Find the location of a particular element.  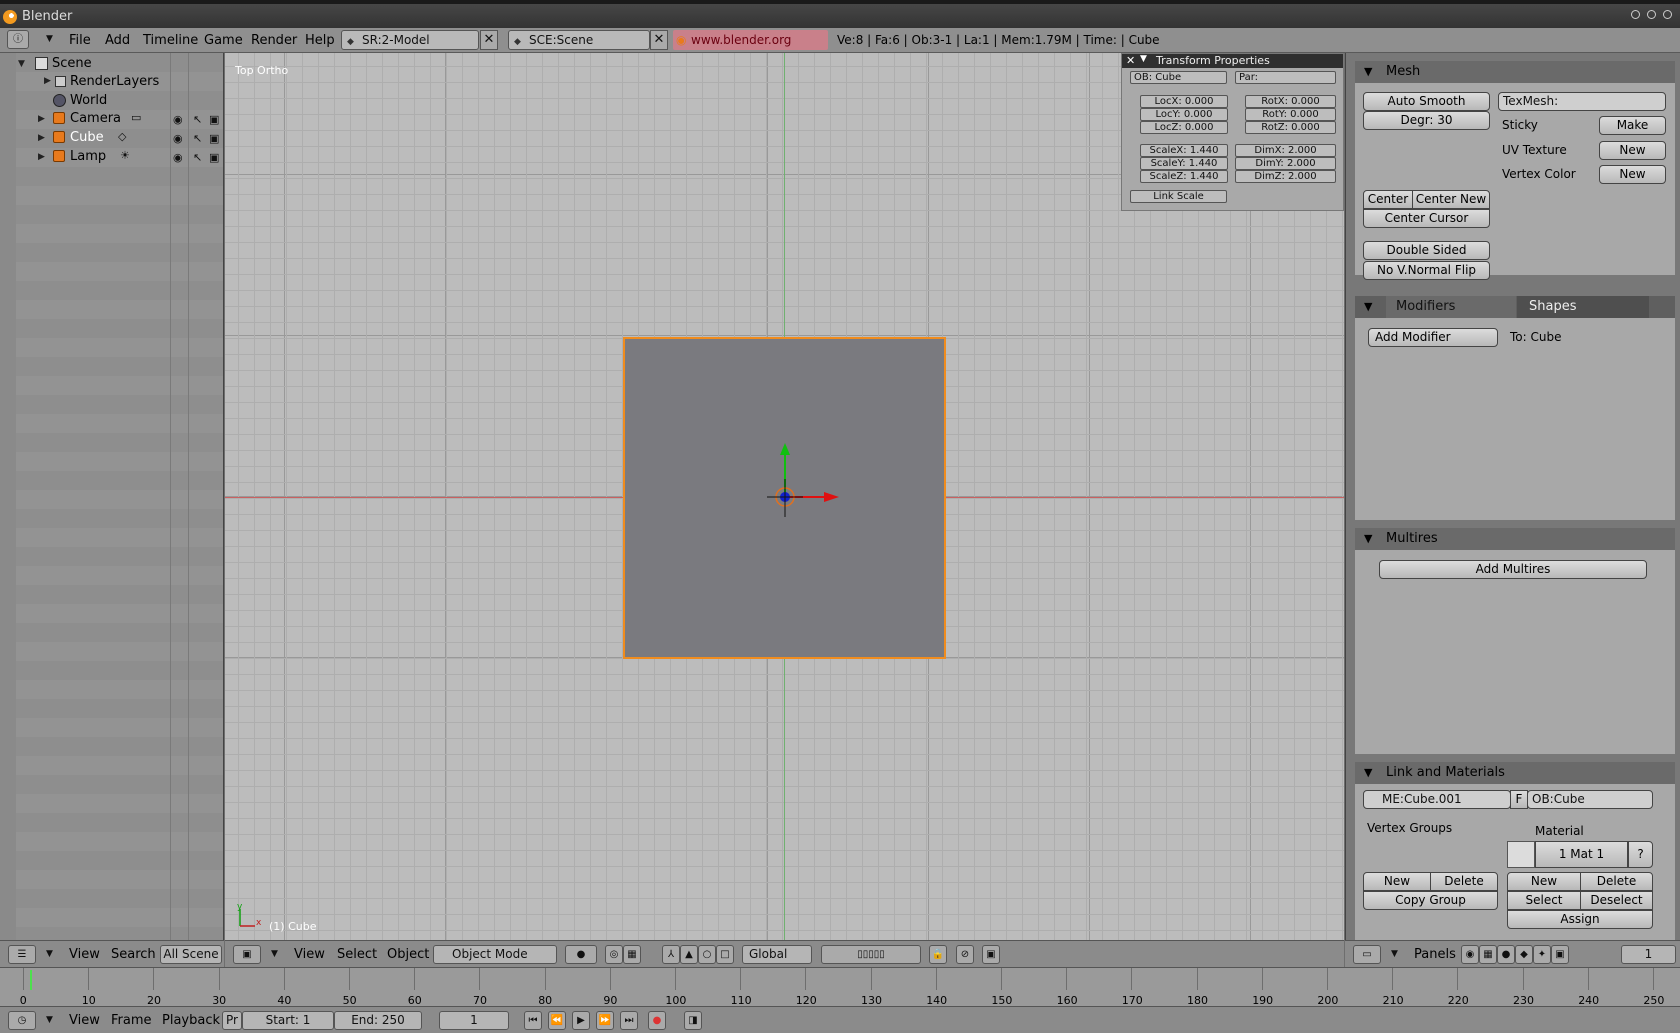

timeline-playback-menu: Playback is located at coordinates (191, 1020).